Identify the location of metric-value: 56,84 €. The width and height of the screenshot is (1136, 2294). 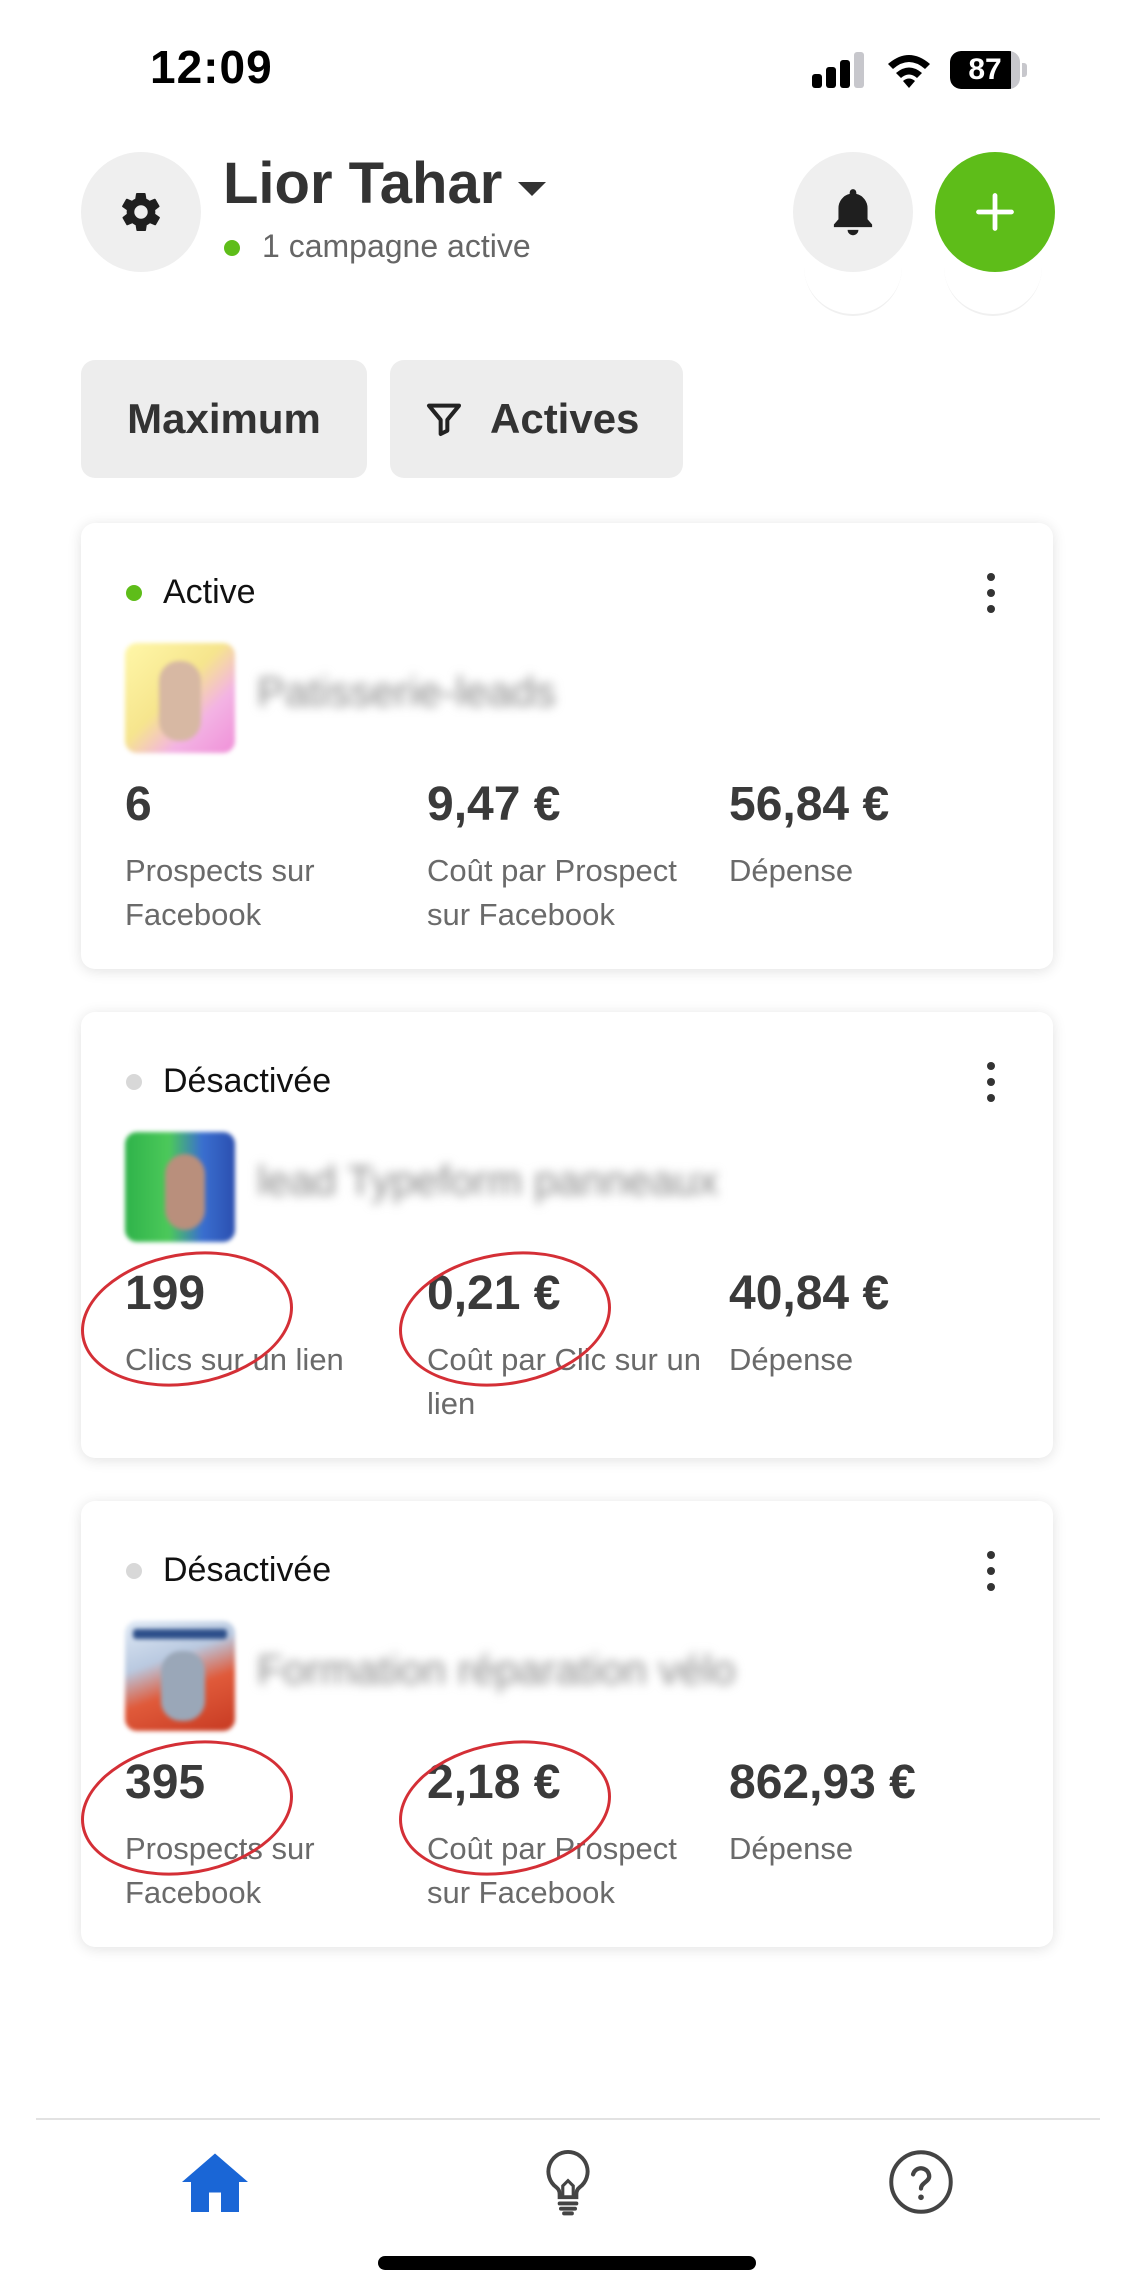
(809, 804).